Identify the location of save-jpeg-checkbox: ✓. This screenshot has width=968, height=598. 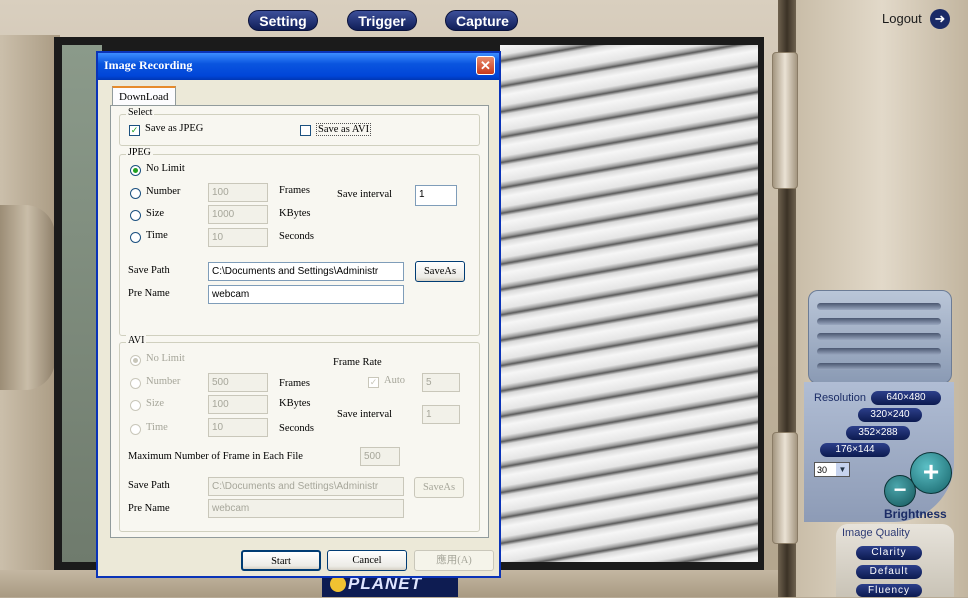
(134, 130).